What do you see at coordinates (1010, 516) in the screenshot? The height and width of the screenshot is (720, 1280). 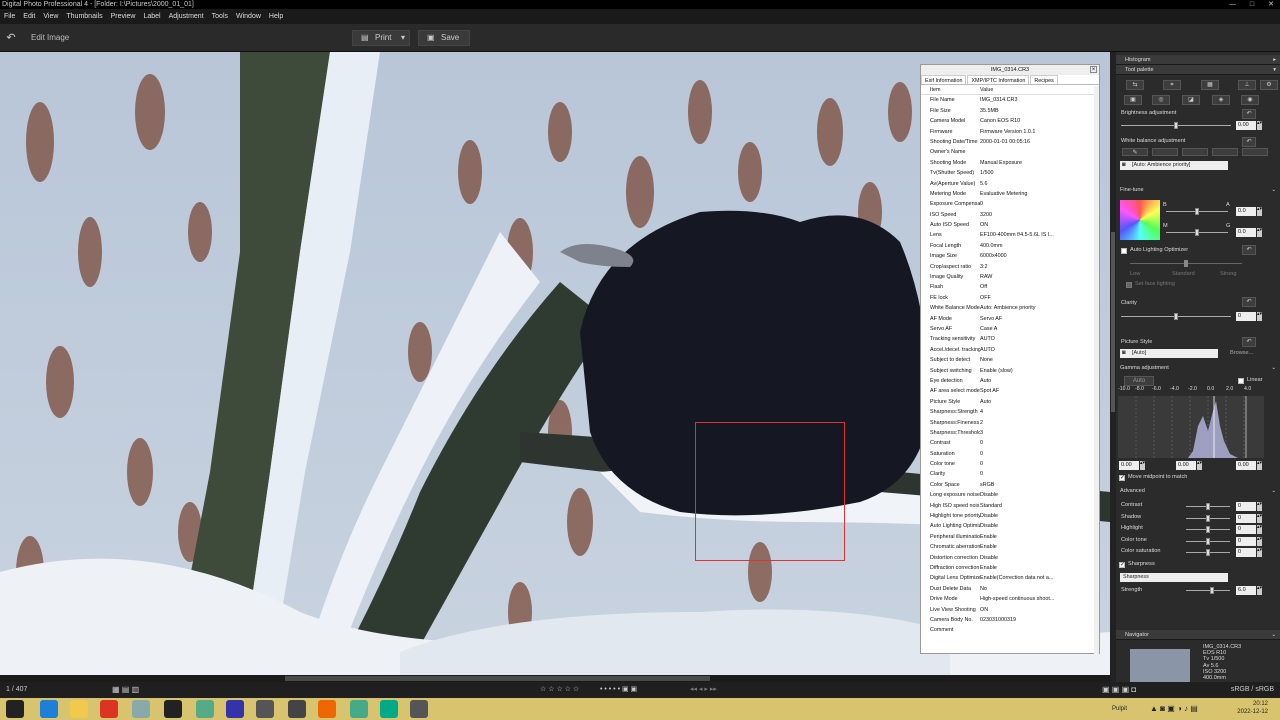 I see `exif-row: Highlight tone priority Disable` at bounding box center [1010, 516].